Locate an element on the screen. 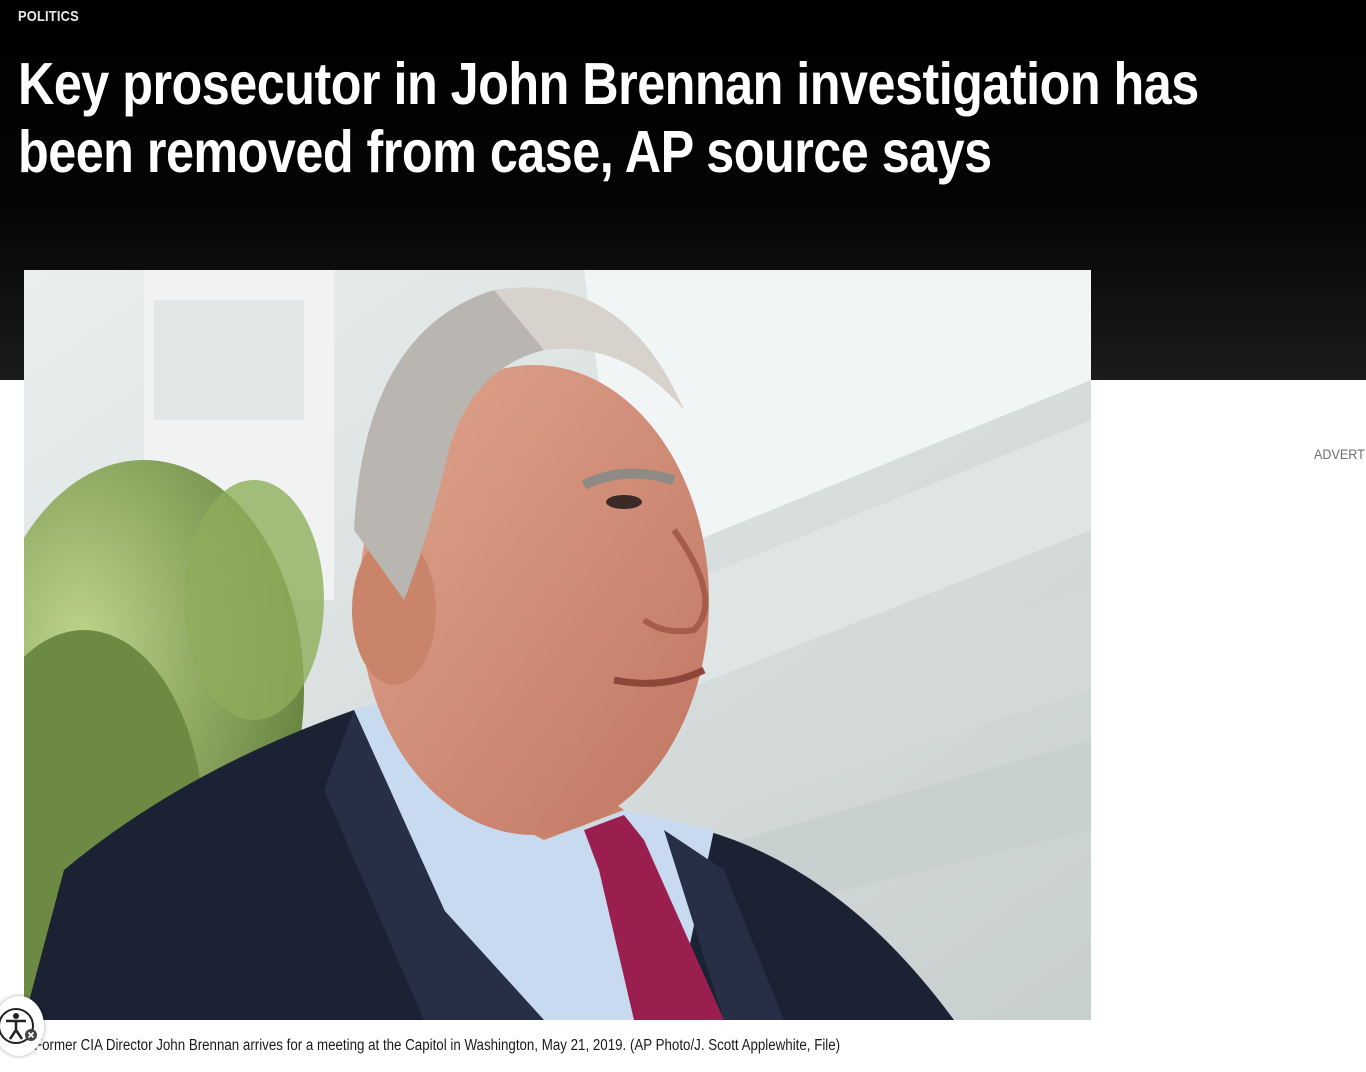 The height and width of the screenshot is (1072, 1366). advertisement-label: ADVERTISEMENT is located at coordinates (1340, 454).